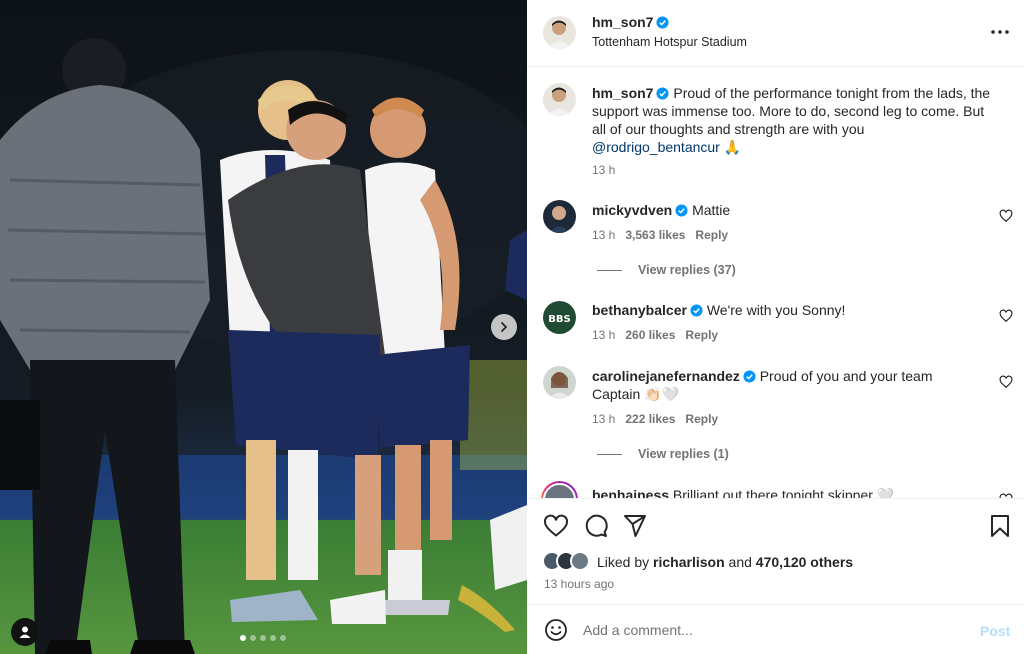 The image size is (1024, 654). Describe the element at coordinates (804, 562) in the screenshot. I see `liked-by-others-link: 470,120 others` at that location.